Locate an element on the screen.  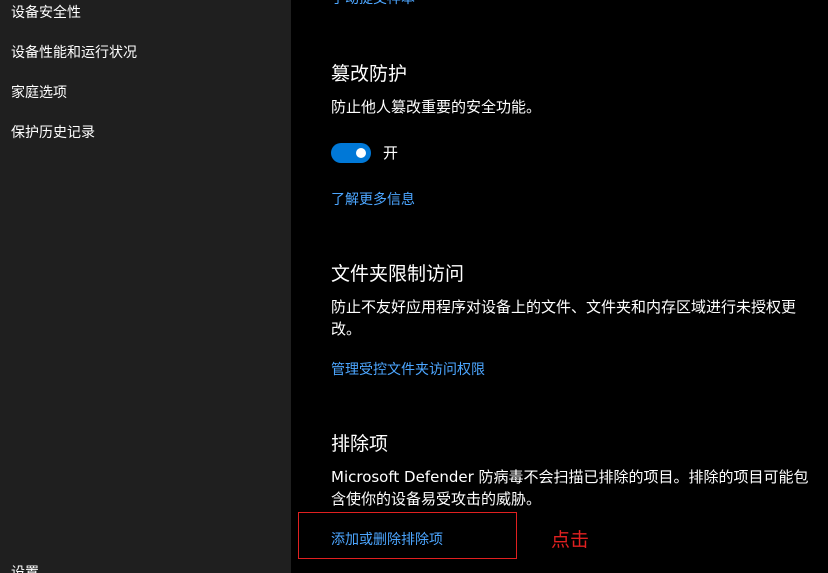
folder-access-title: 文件夹限制访问 is located at coordinates (398, 274).